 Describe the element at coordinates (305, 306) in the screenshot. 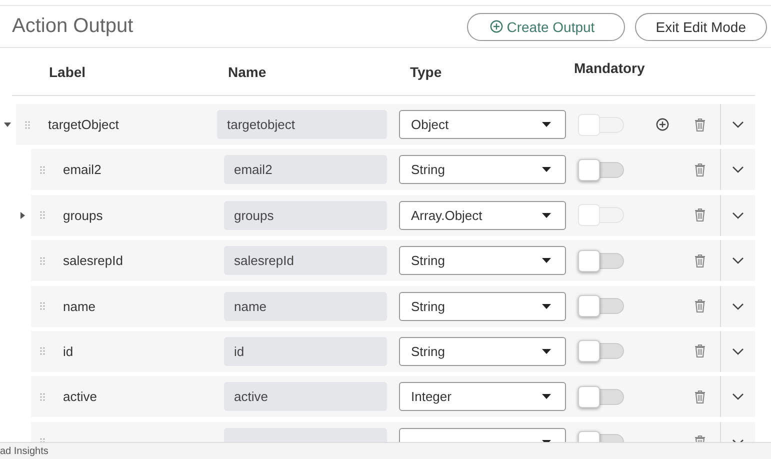

I see `name-field: name` at that location.